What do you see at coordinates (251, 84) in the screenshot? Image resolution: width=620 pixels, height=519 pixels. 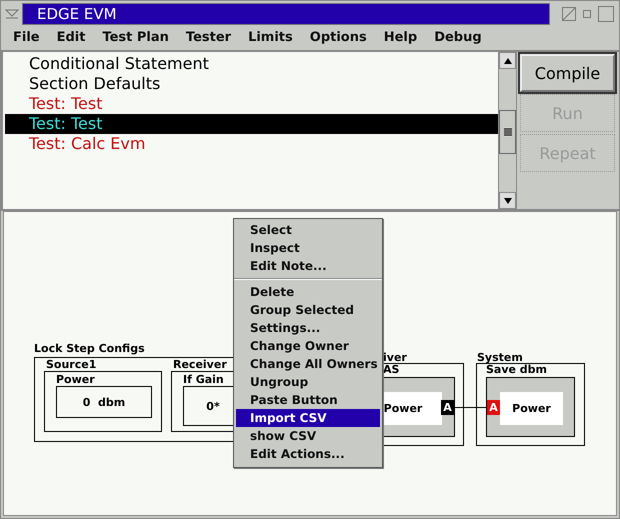 I see `list-item: Section Defaults` at bounding box center [251, 84].